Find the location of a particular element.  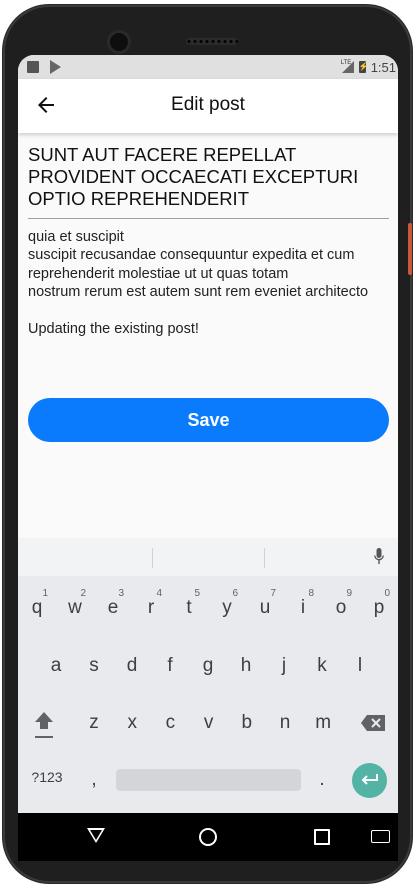

key-number-hint: 6 is located at coordinates (235, 593).